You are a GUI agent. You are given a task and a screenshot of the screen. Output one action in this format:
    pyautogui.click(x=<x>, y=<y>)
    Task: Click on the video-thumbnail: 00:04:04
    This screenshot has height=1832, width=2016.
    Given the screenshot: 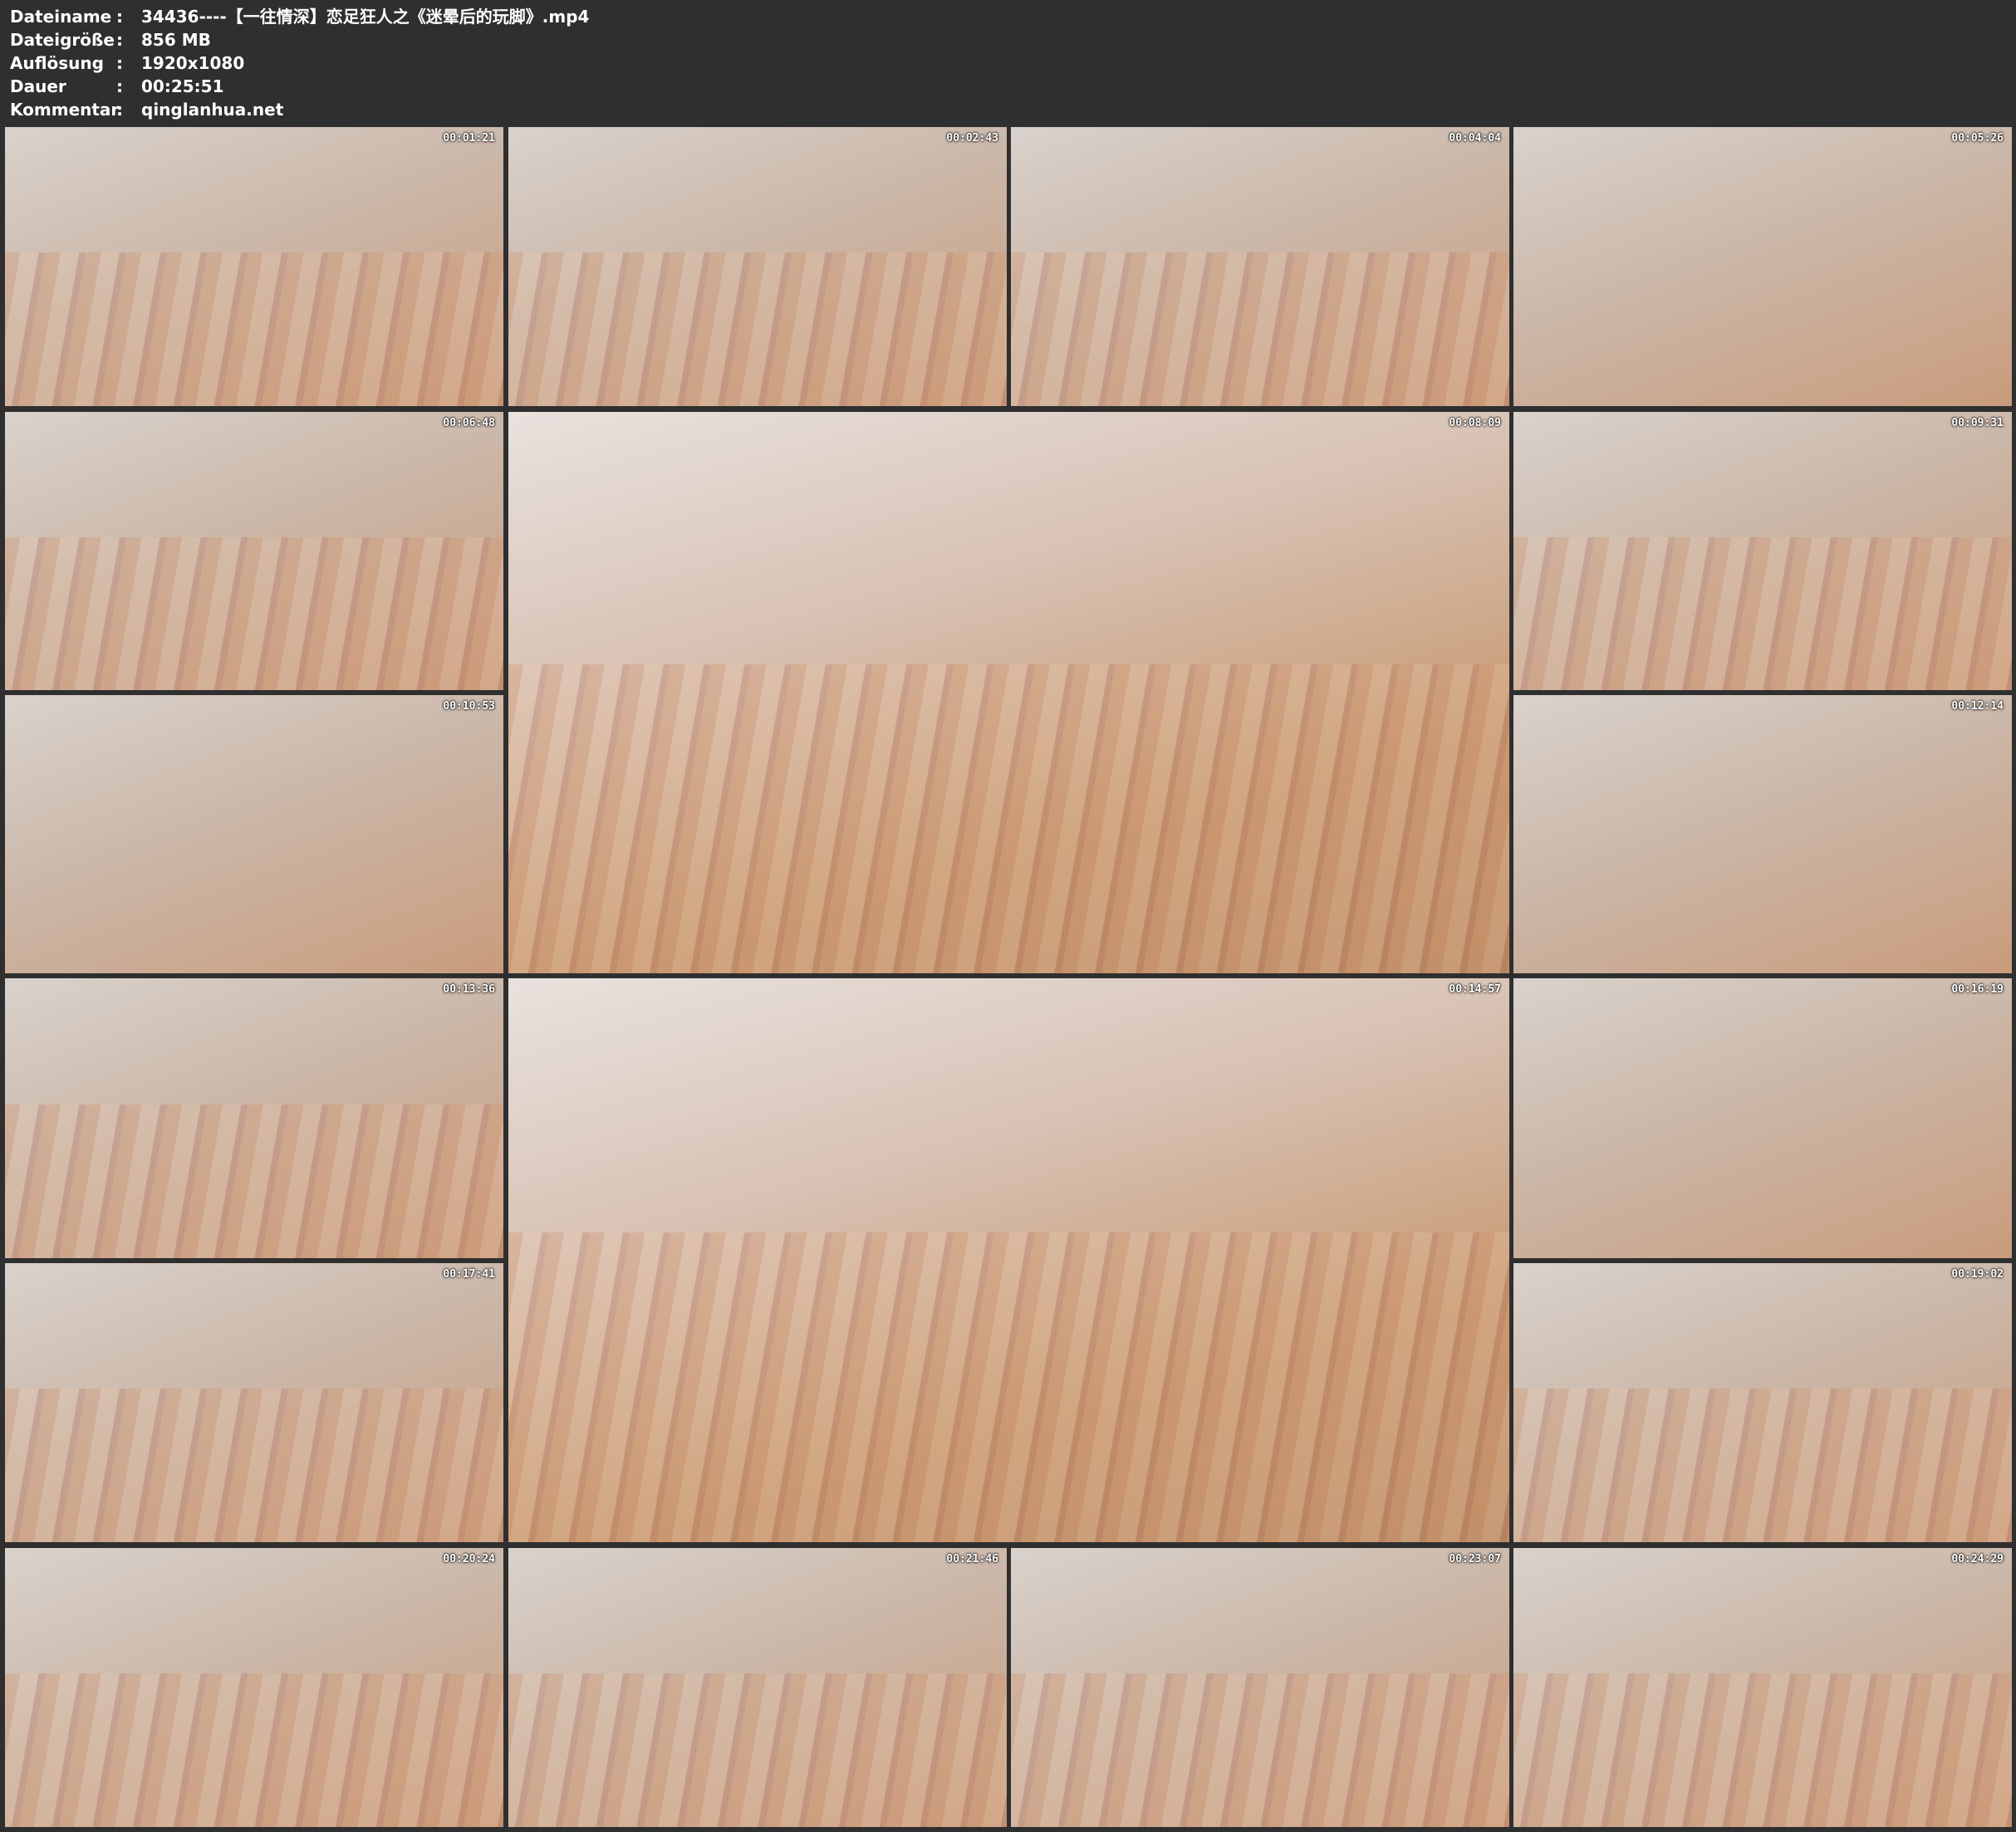 What is the action you would take?
    pyautogui.click(x=1260, y=266)
    